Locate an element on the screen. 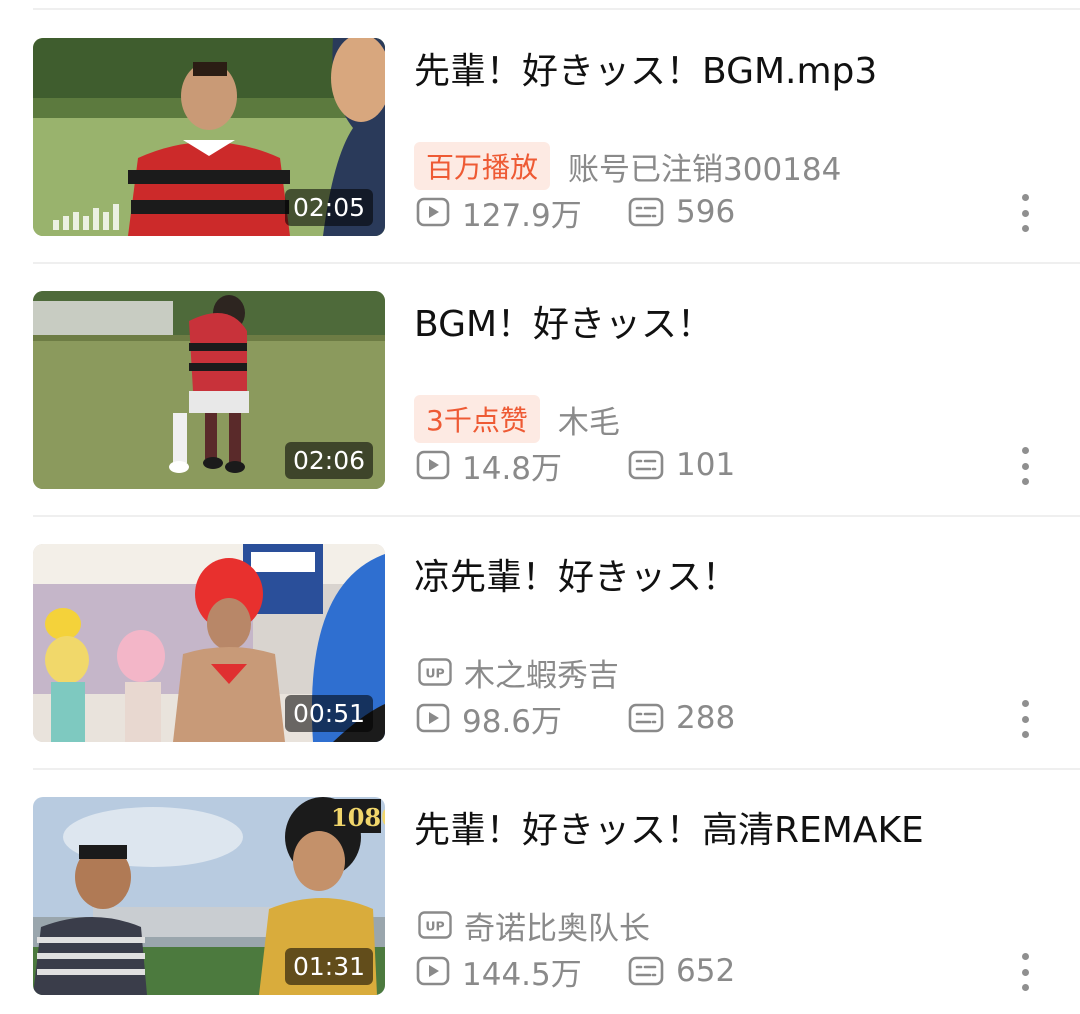  play-count: 14.8万 is located at coordinates (522, 465).